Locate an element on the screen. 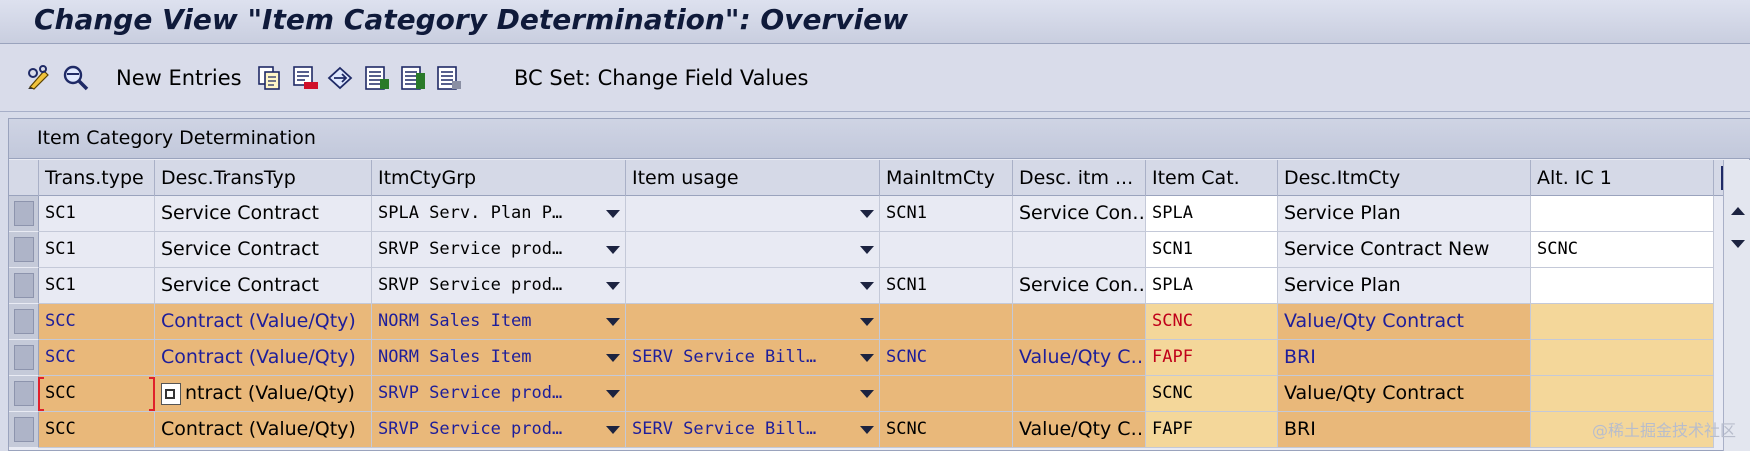  select-block-button is located at coordinates (413, 78).